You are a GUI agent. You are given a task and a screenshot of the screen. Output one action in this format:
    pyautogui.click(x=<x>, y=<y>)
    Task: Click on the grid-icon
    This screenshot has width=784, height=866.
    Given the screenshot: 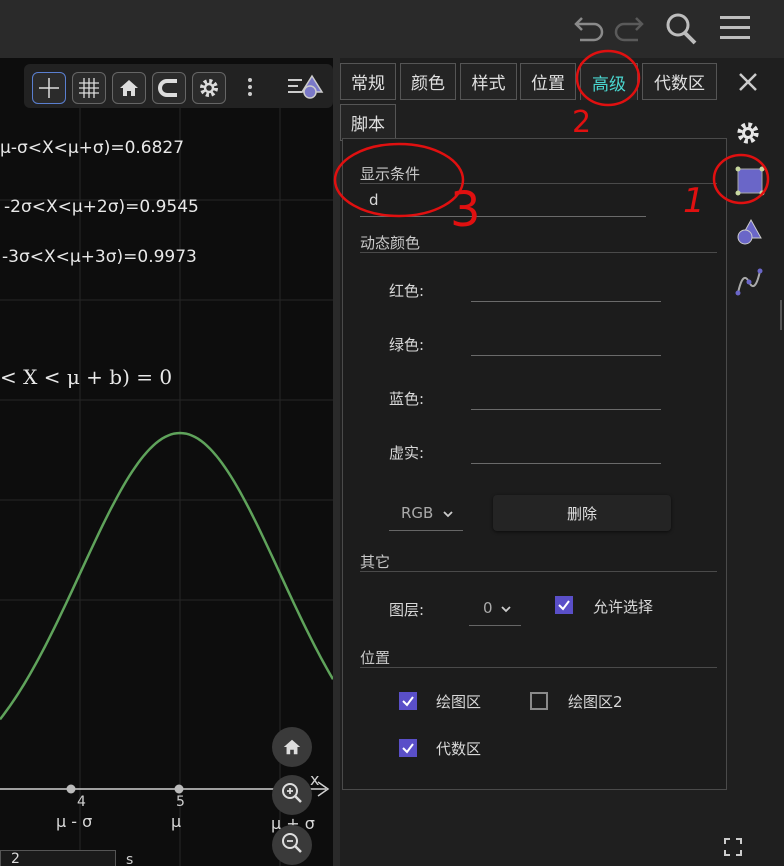 What is the action you would take?
    pyautogui.click(x=89, y=88)
    